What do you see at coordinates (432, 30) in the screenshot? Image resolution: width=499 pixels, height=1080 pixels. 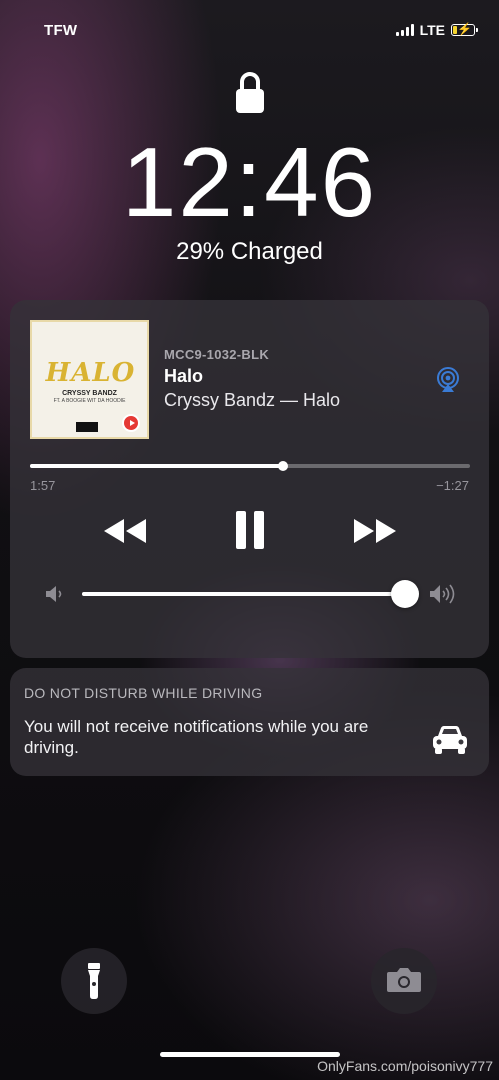 I see `network-label: LTE` at bounding box center [432, 30].